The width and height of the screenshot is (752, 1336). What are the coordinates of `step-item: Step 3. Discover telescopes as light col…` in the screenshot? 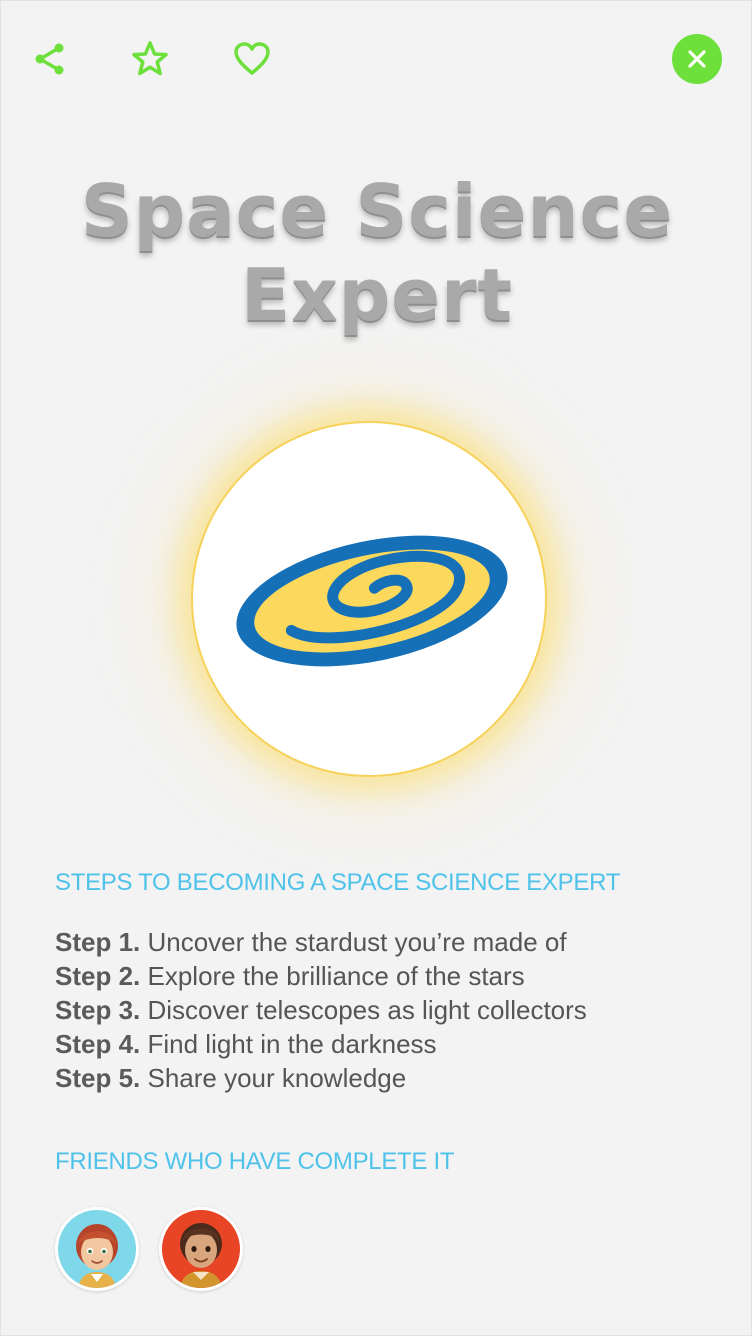 It's located at (385, 1010).